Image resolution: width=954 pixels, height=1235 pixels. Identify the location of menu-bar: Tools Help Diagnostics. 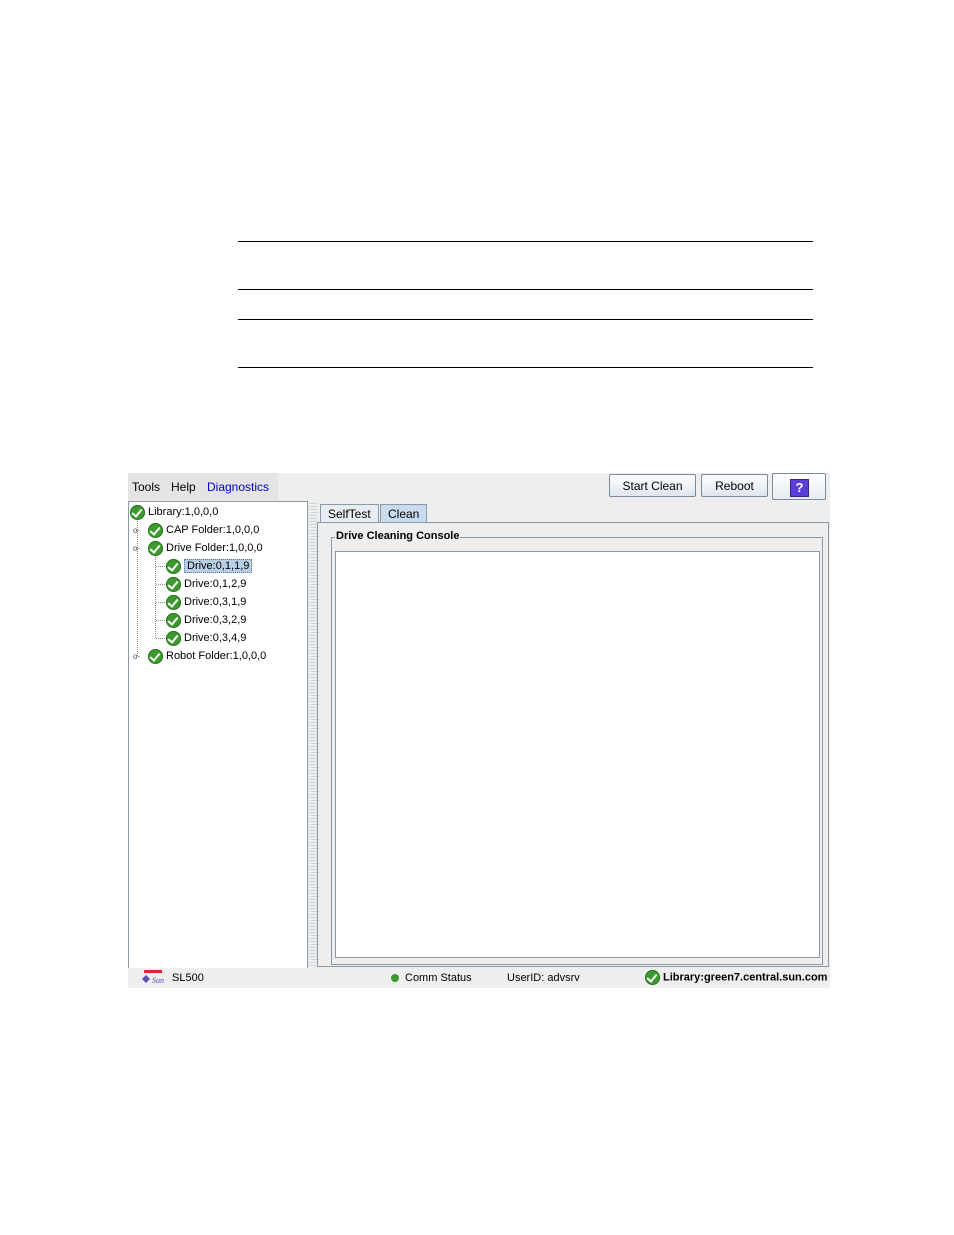
(203, 486).